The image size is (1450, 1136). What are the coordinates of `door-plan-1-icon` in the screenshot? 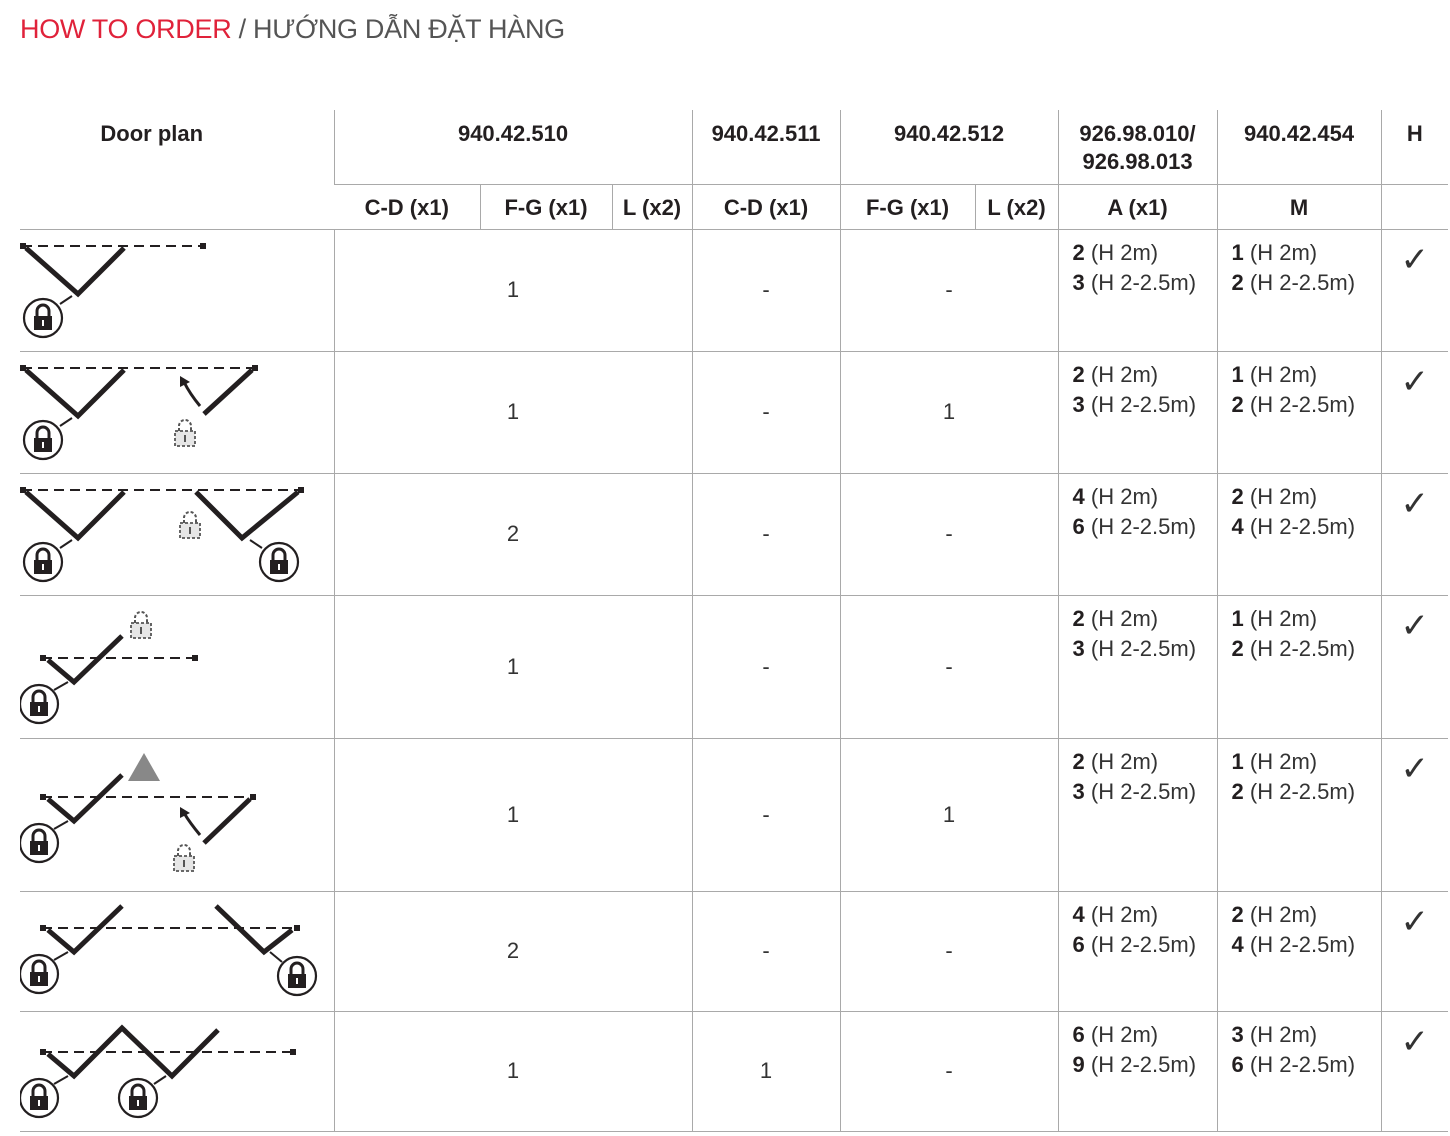 It's located at (113, 290).